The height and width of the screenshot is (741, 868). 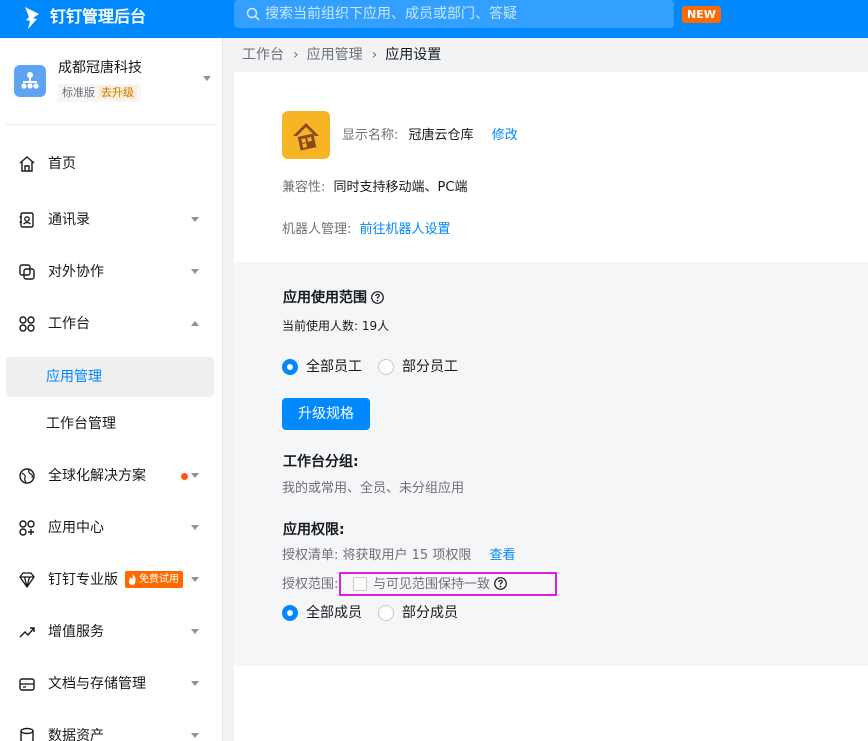 What do you see at coordinates (334, 613) in the screenshot?
I see `radio-all-members-label: 全部成员` at bounding box center [334, 613].